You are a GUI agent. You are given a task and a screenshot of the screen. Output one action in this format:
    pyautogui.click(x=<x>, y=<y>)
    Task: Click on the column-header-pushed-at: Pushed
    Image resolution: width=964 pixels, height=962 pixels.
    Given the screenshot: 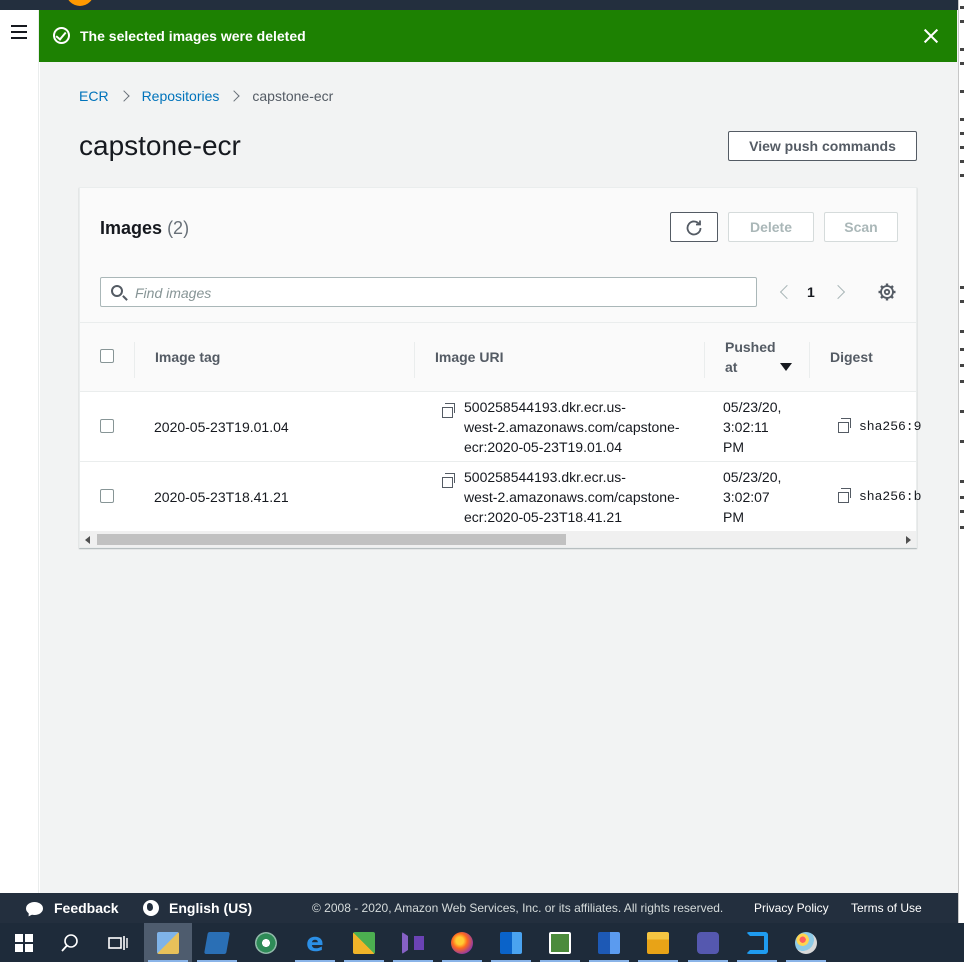 What is the action you would take?
    pyautogui.click(x=750, y=347)
    